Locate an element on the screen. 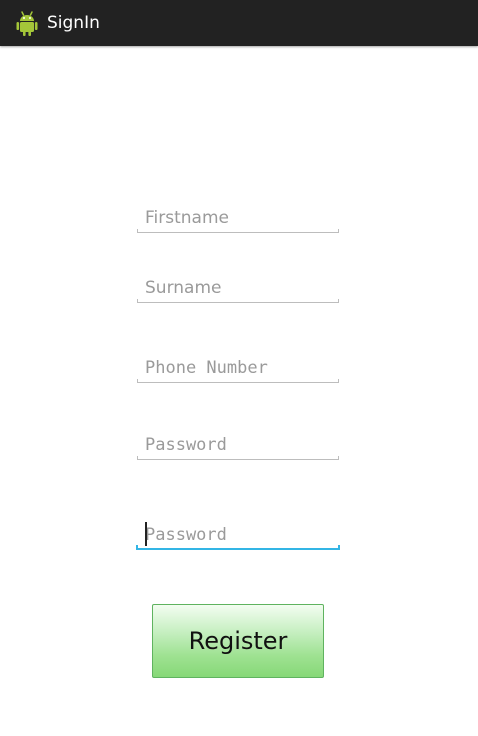 The image size is (478, 736). action-bar: SignIn is located at coordinates (239, 23).